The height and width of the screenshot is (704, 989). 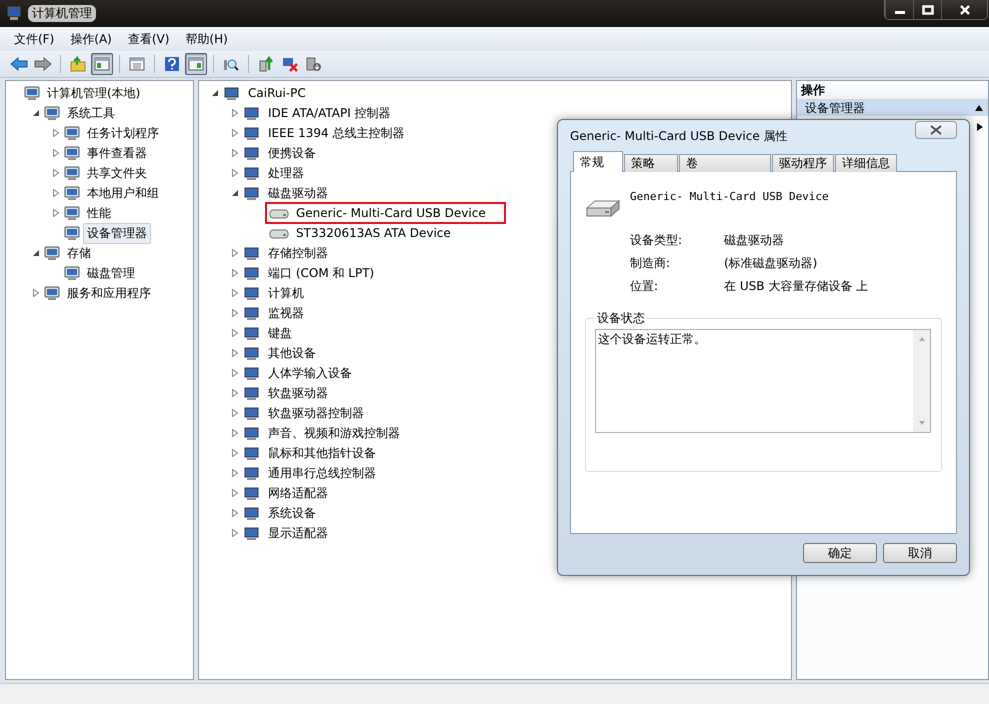 What do you see at coordinates (298, 533) in the screenshot?
I see `tree-item: 显示适配器` at bounding box center [298, 533].